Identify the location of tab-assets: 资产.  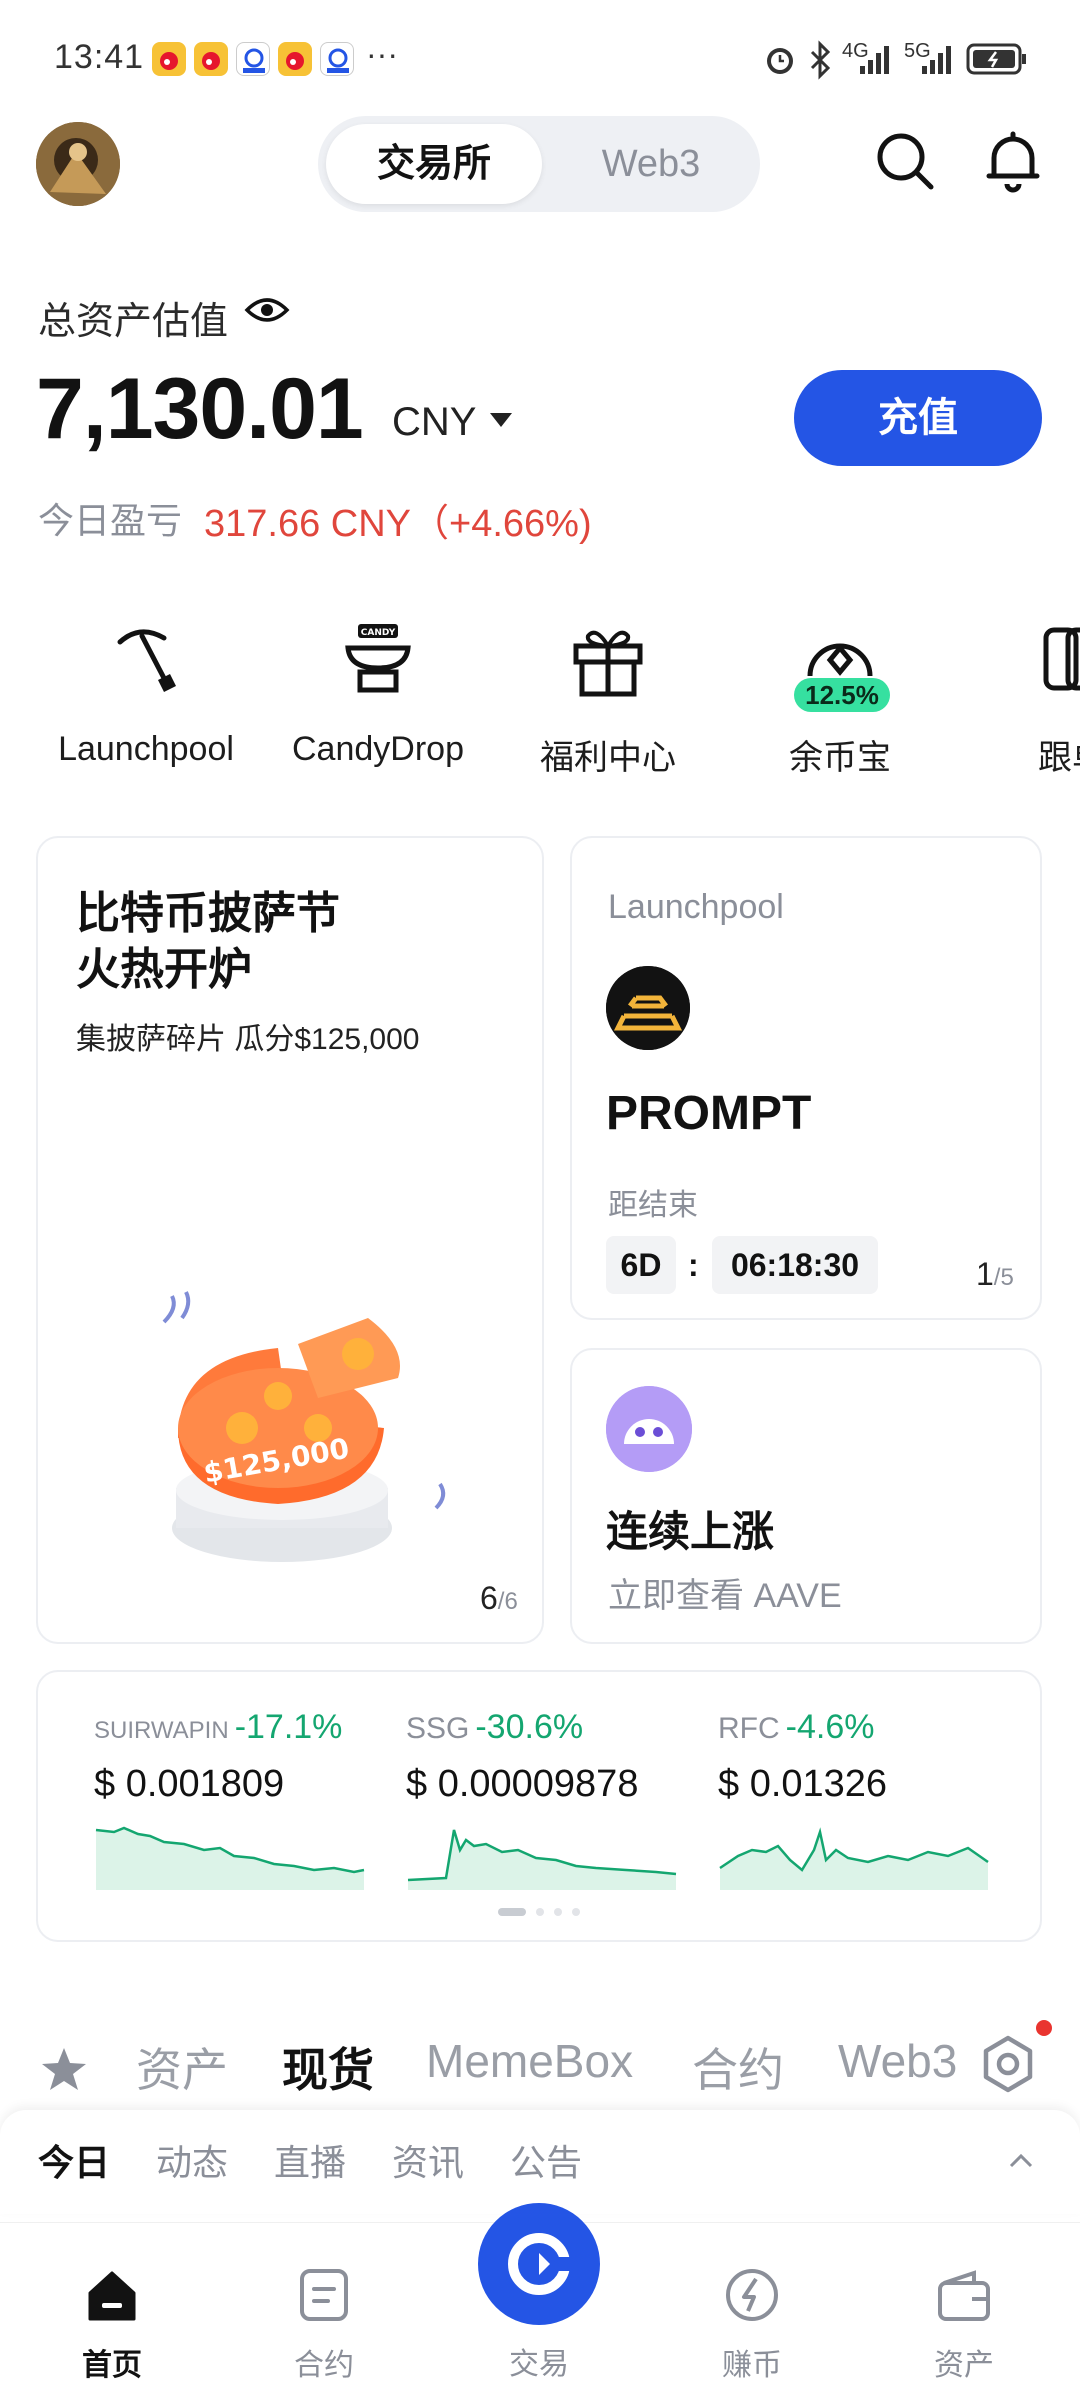
(182, 2067).